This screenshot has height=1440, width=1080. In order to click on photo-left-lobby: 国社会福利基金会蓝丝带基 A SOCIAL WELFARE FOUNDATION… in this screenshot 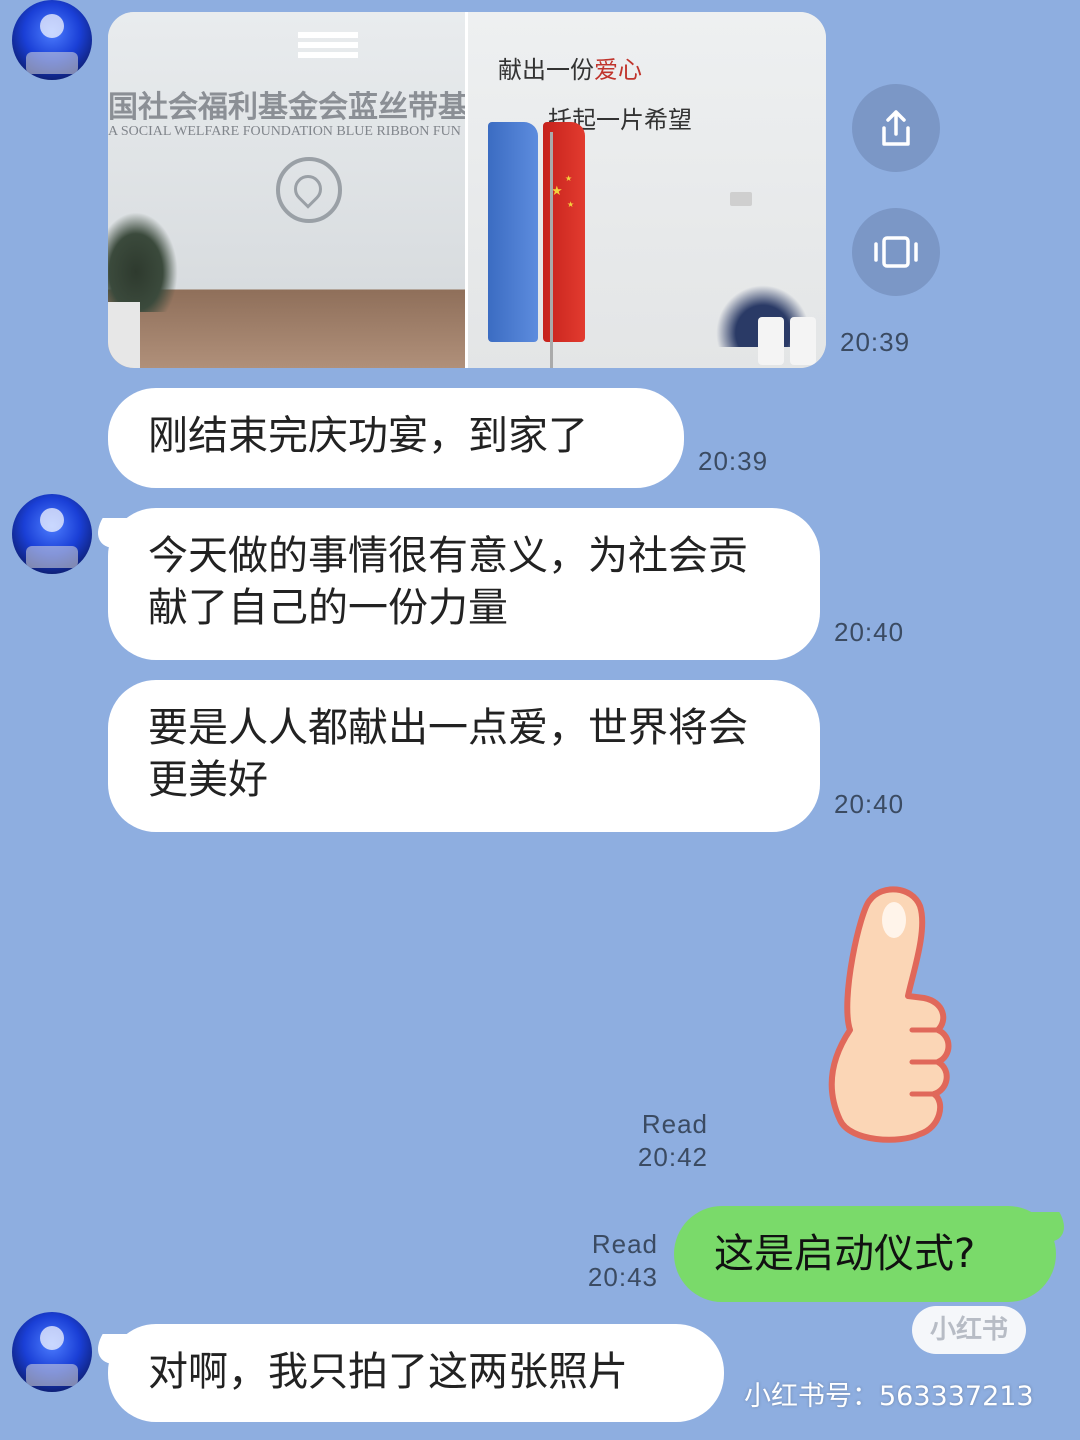, I will do `click(288, 190)`.